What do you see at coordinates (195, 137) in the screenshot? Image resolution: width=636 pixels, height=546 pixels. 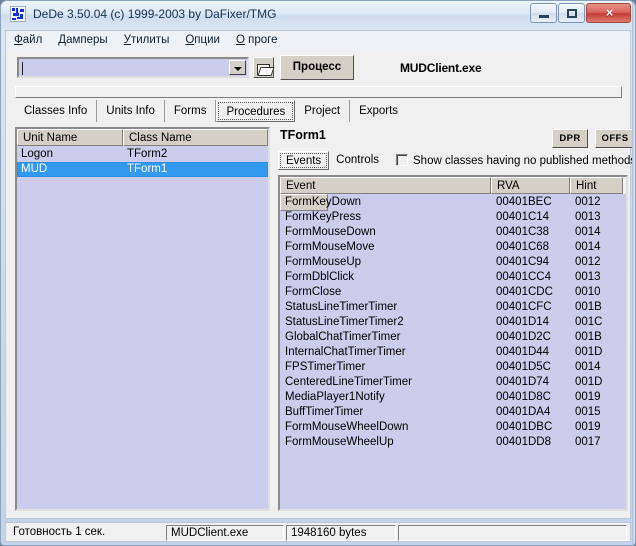 I see `column-header-class-name: Class Name` at bounding box center [195, 137].